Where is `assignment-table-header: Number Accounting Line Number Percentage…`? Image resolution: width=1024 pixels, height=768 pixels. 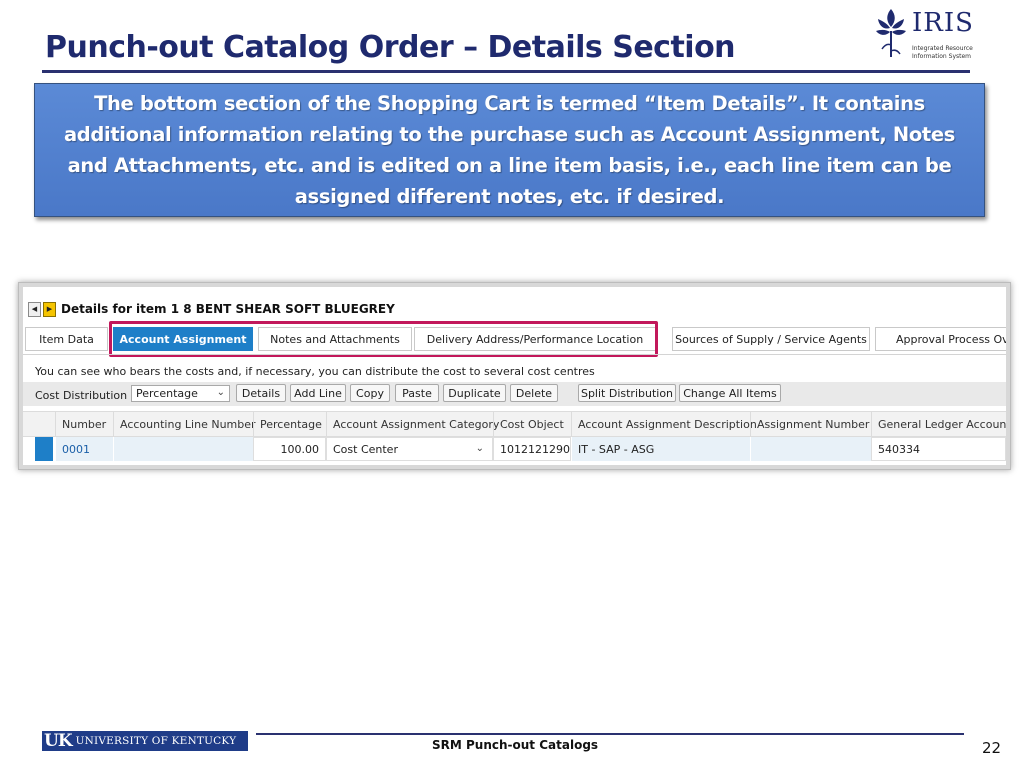
assignment-table-header: Number Accounting Line Number Percentage… is located at coordinates (514, 424).